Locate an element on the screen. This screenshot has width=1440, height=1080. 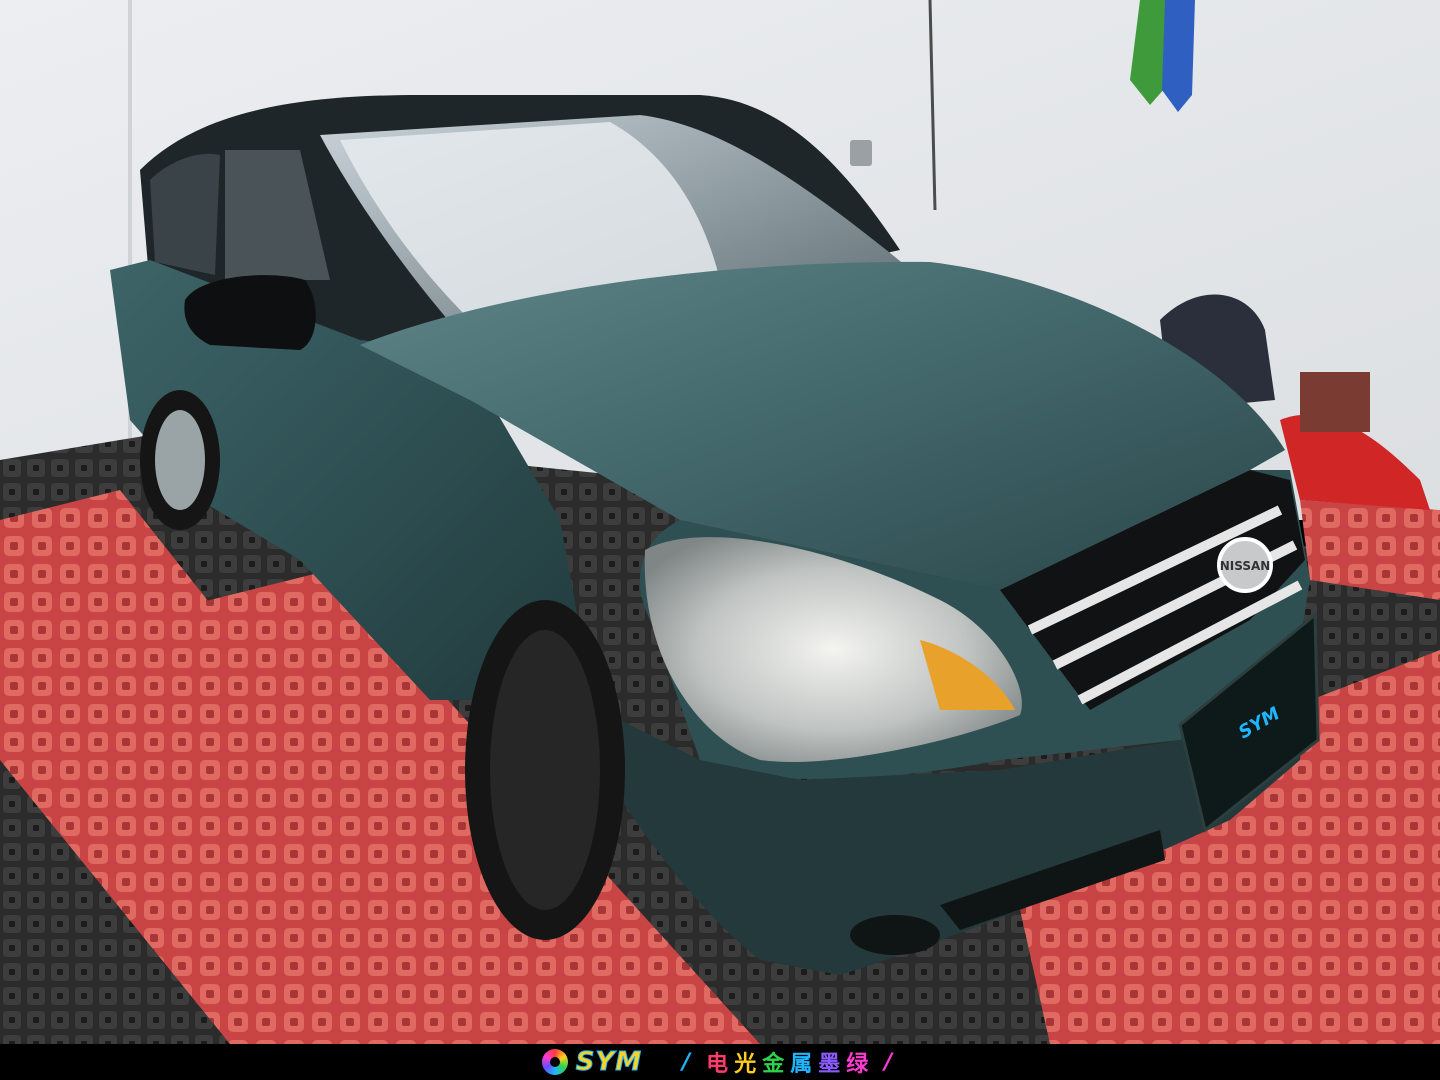
side-mirror is located at coordinates (250, 312).